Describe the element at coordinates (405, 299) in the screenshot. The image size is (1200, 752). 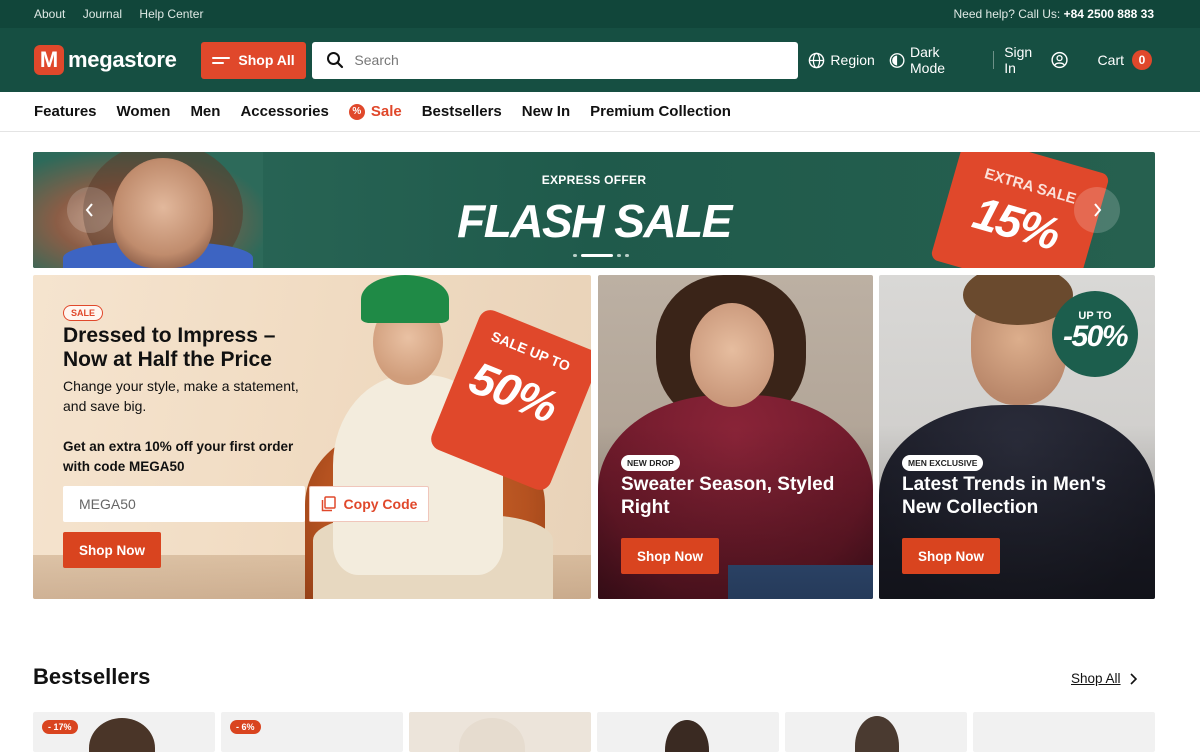
I see `promo-photo-cap` at that location.